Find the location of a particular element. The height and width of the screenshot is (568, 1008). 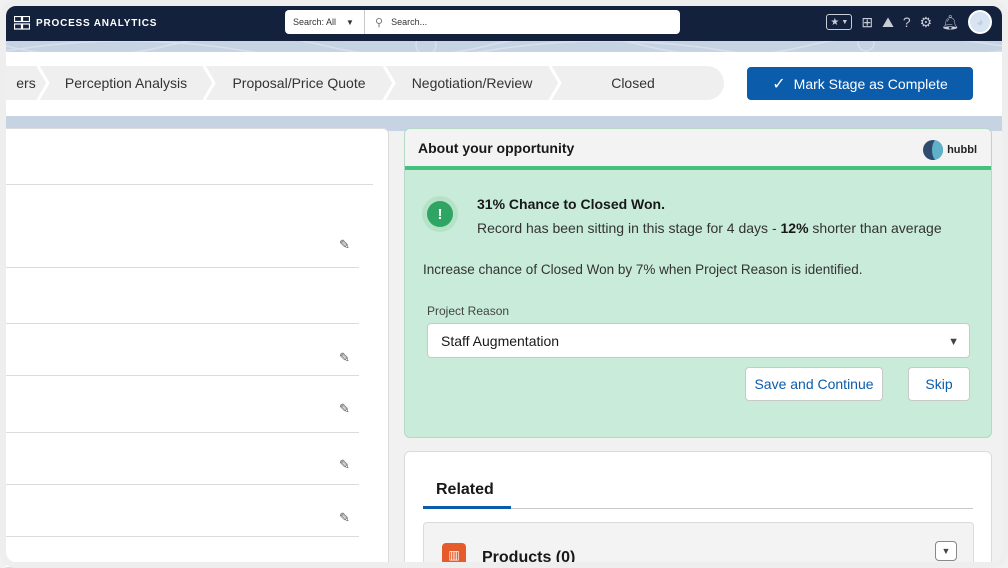

save-and-continue-label: Save and Continue is located at coordinates (814, 384).